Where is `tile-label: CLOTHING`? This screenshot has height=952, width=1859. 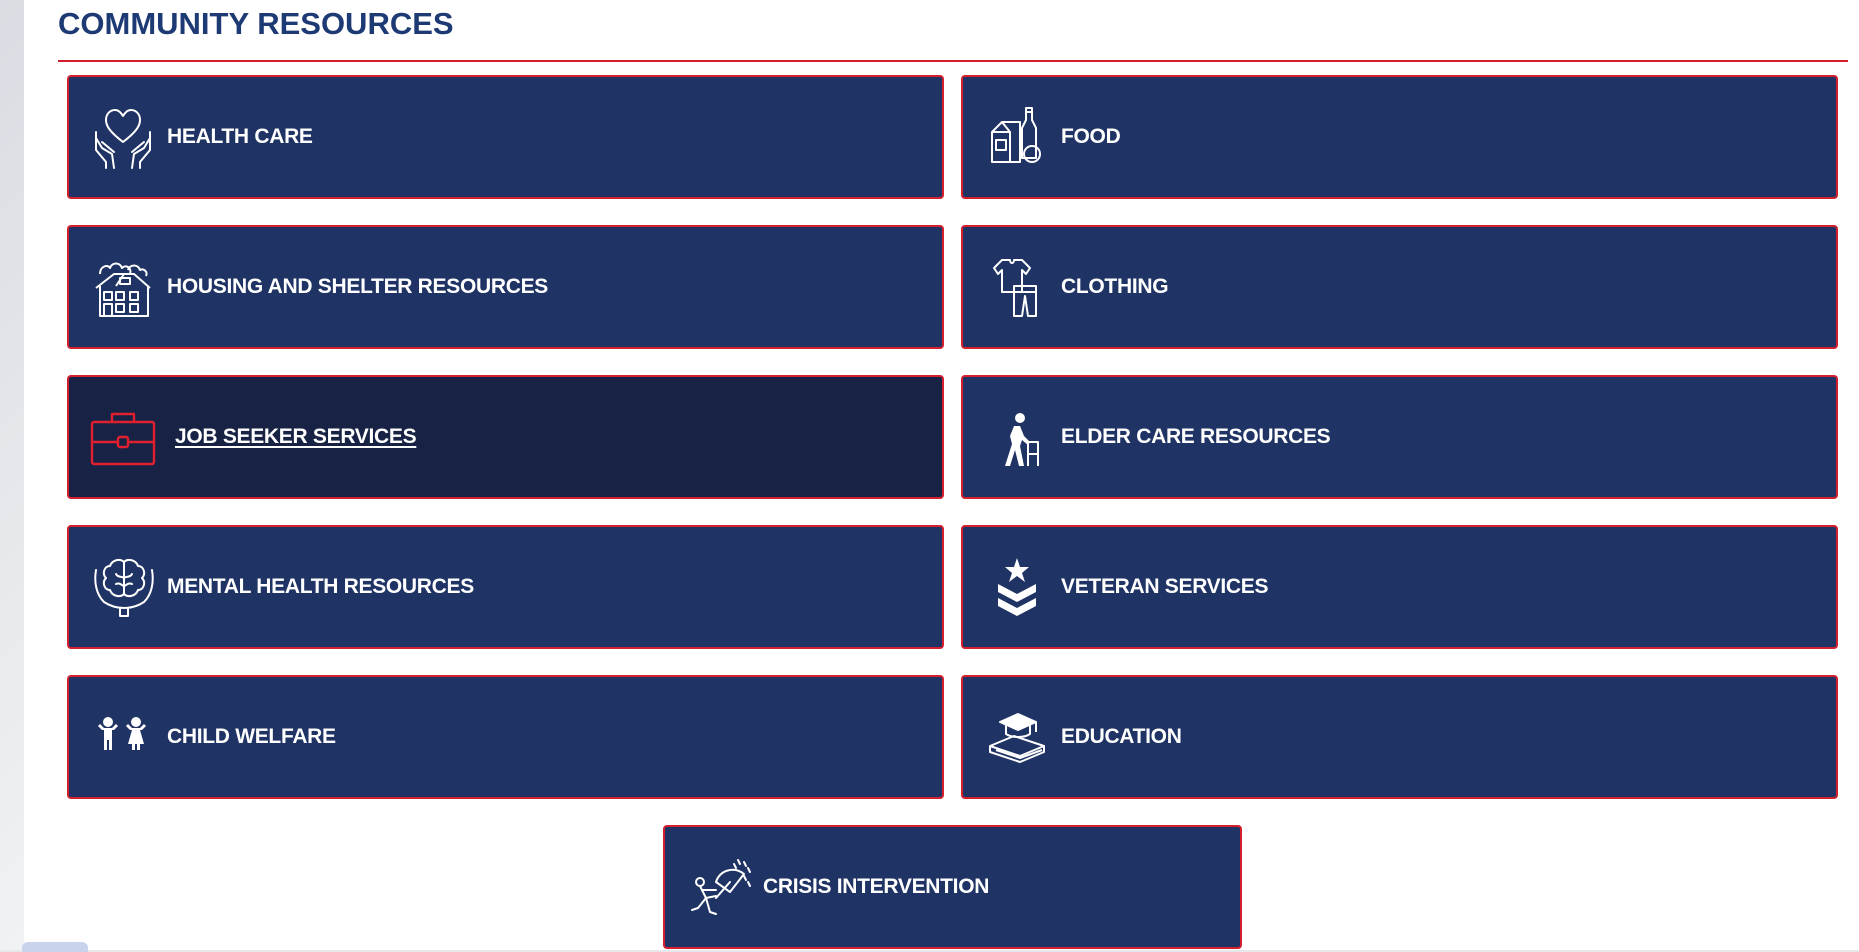 tile-label: CLOTHING is located at coordinates (1115, 286).